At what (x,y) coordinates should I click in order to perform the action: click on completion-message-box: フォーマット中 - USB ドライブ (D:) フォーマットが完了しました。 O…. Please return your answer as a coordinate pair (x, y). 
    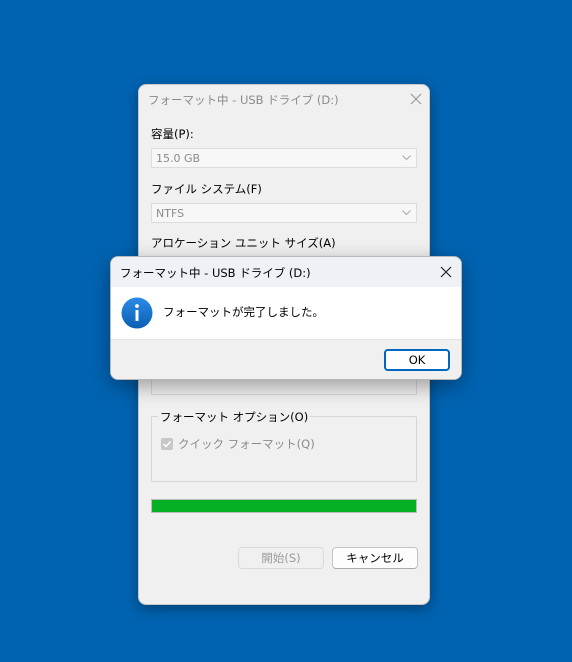
    Looking at the image, I should click on (286, 318).